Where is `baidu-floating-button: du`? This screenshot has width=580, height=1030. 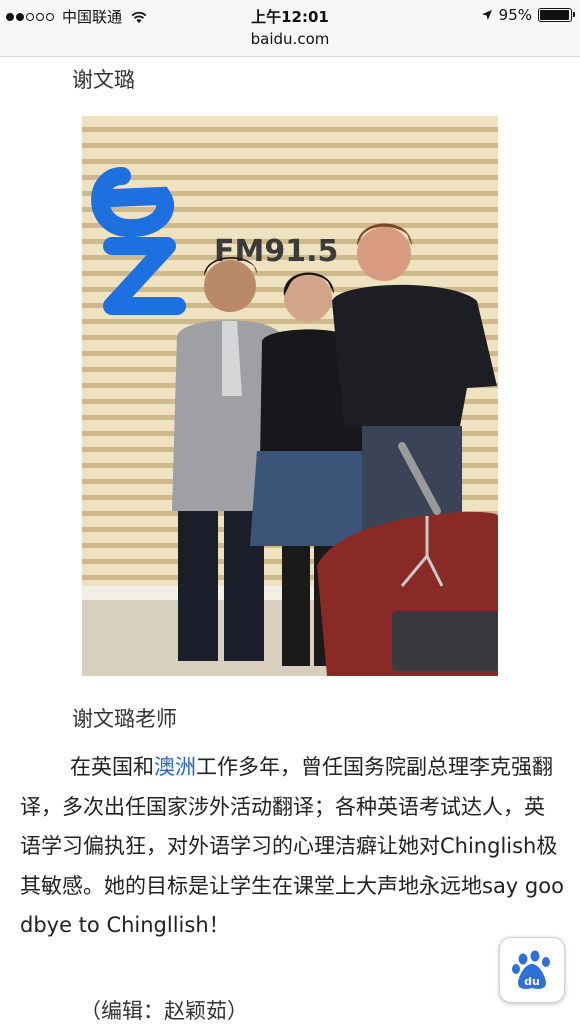 baidu-floating-button: du is located at coordinates (532, 970).